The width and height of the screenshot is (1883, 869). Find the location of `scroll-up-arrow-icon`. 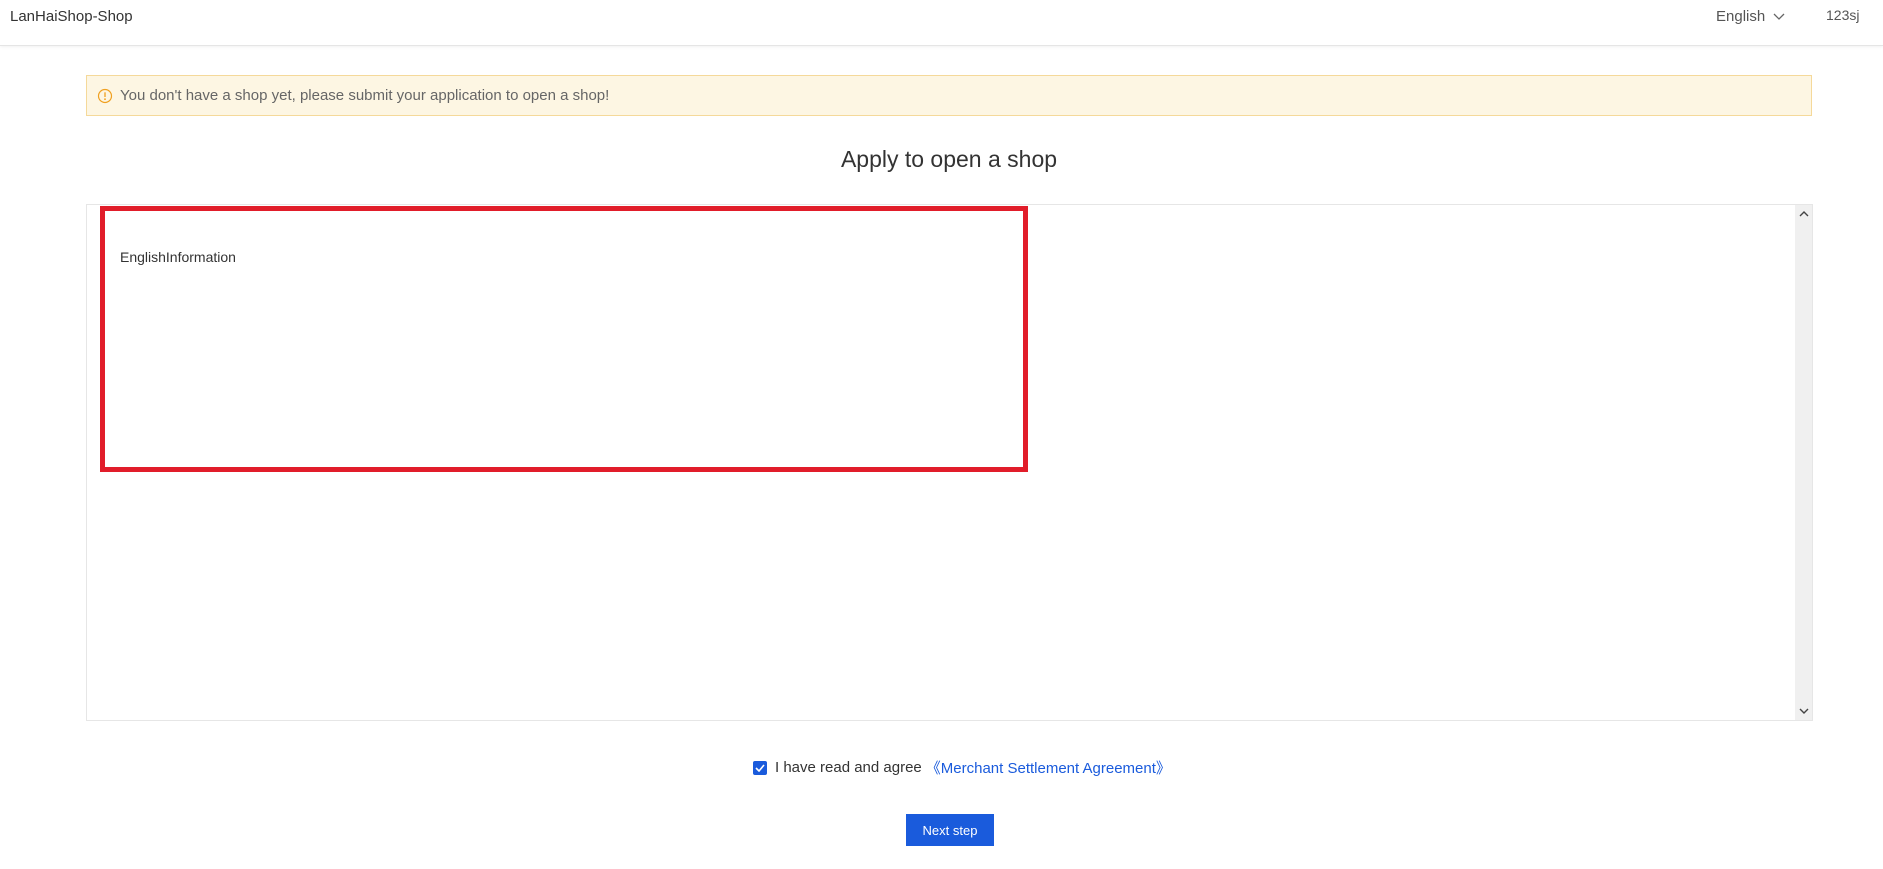

scroll-up-arrow-icon is located at coordinates (1803, 213).